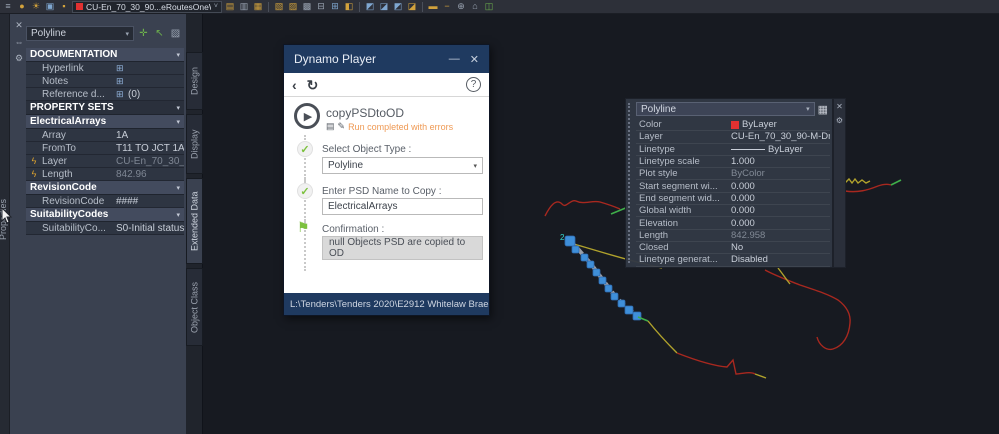  Describe the element at coordinates (105, 148) in the screenshot. I see `property-row: FromTo T11 TO JCT 1A` at that location.